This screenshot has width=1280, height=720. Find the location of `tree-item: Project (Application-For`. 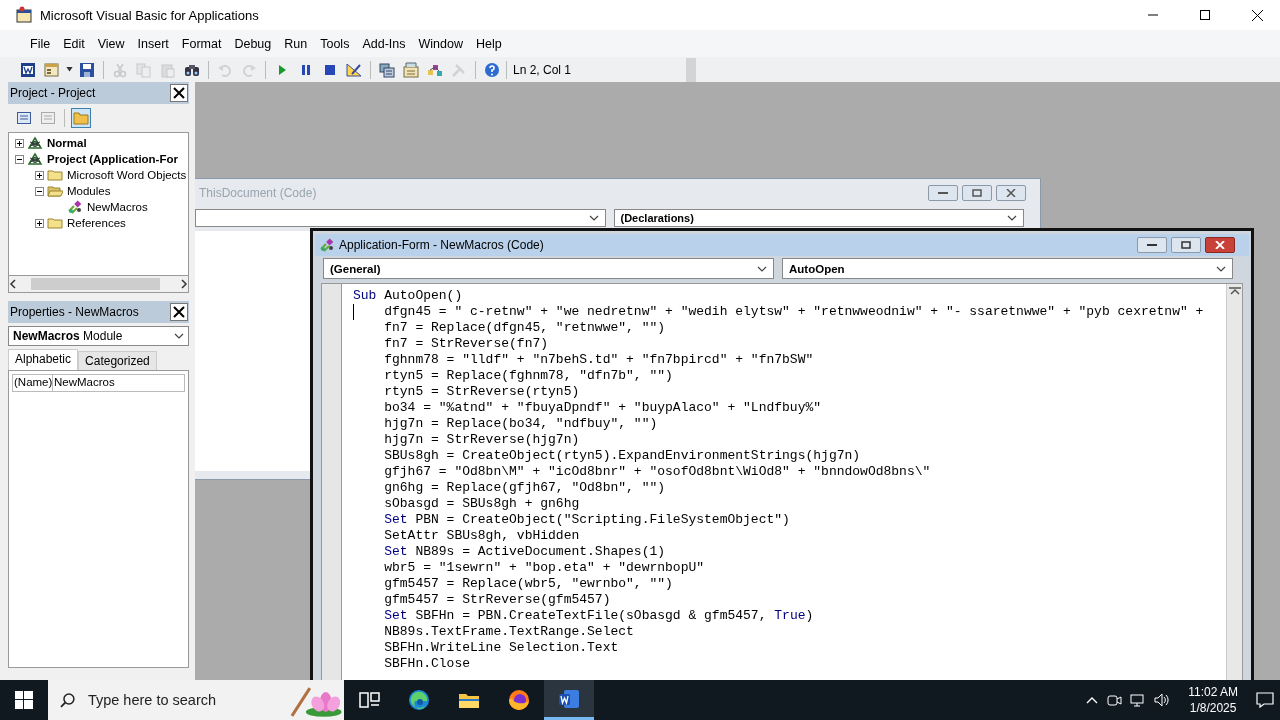

tree-item: Project (Application-For is located at coordinates (112, 159).